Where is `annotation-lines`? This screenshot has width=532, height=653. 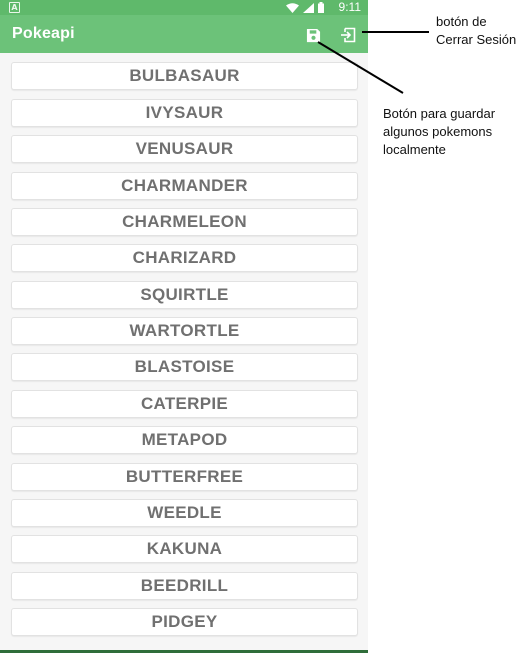 annotation-lines is located at coordinates (373, 62).